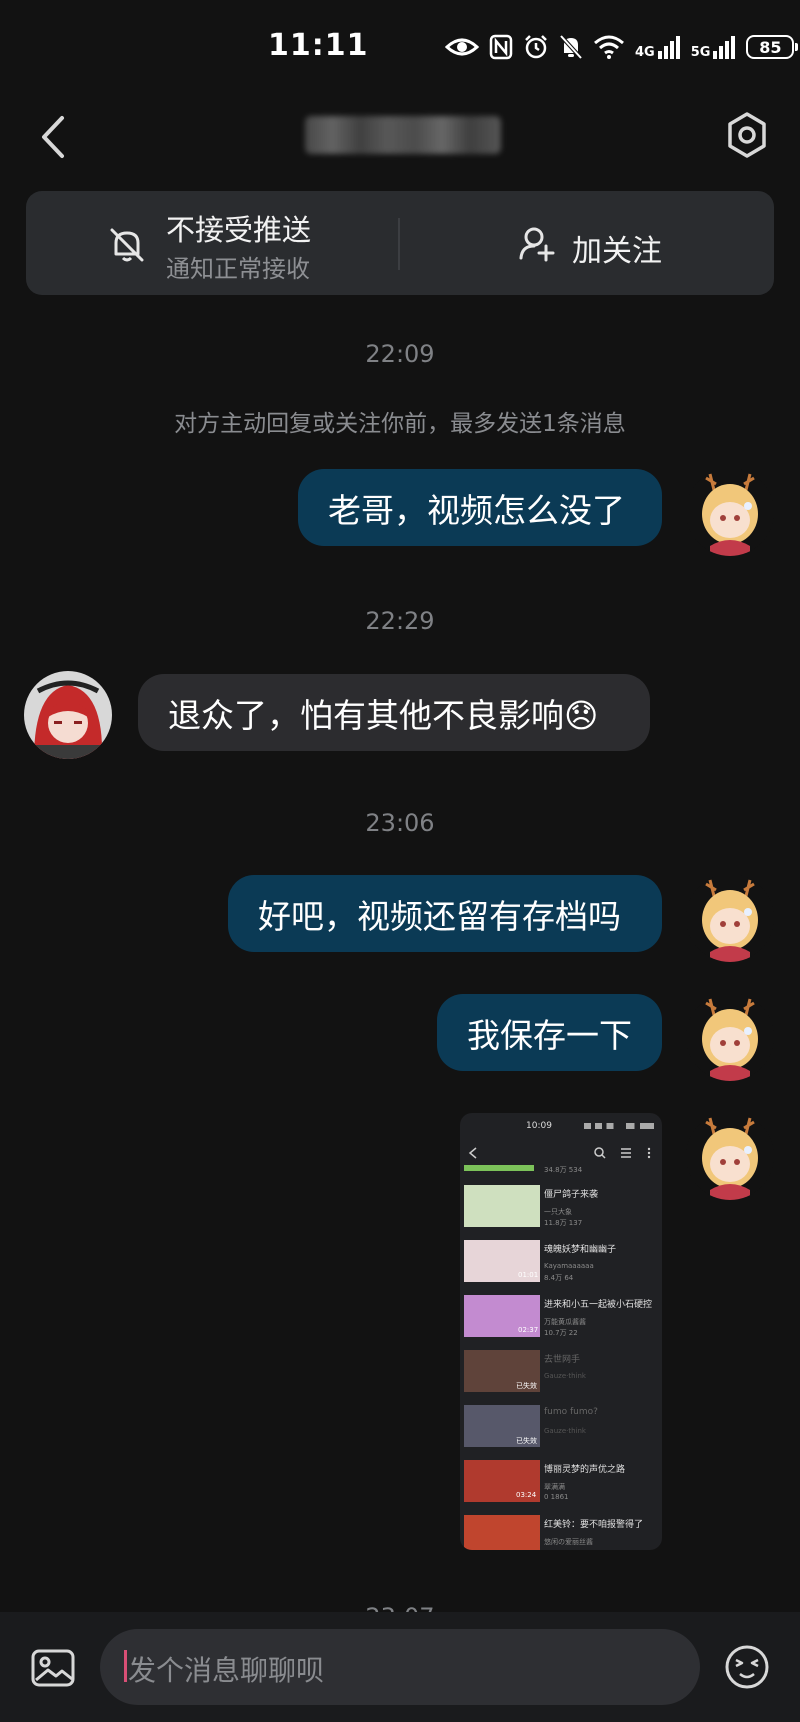 The width and height of the screenshot is (800, 1722). Describe the element at coordinates (558, 1212) in the screenshot. I see `shot-author-1: 一只大象` at that location.